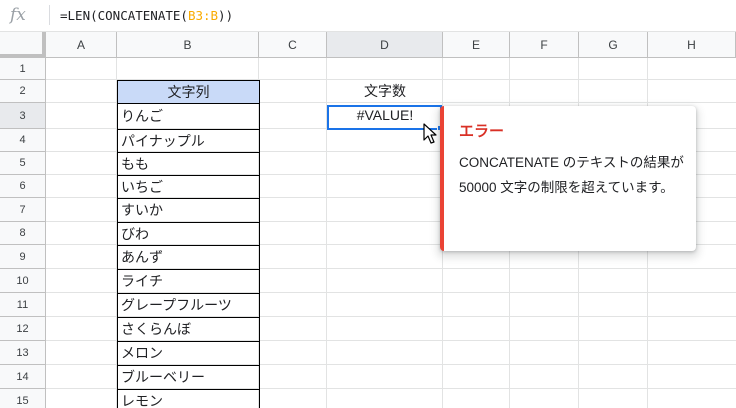 The height and width of the screenshot is (408, 736). What do you see at coordinates (188, 305) in the screenshot?
I see `cell-b11: グレープフルーツ` at bounding box center [188, 305].